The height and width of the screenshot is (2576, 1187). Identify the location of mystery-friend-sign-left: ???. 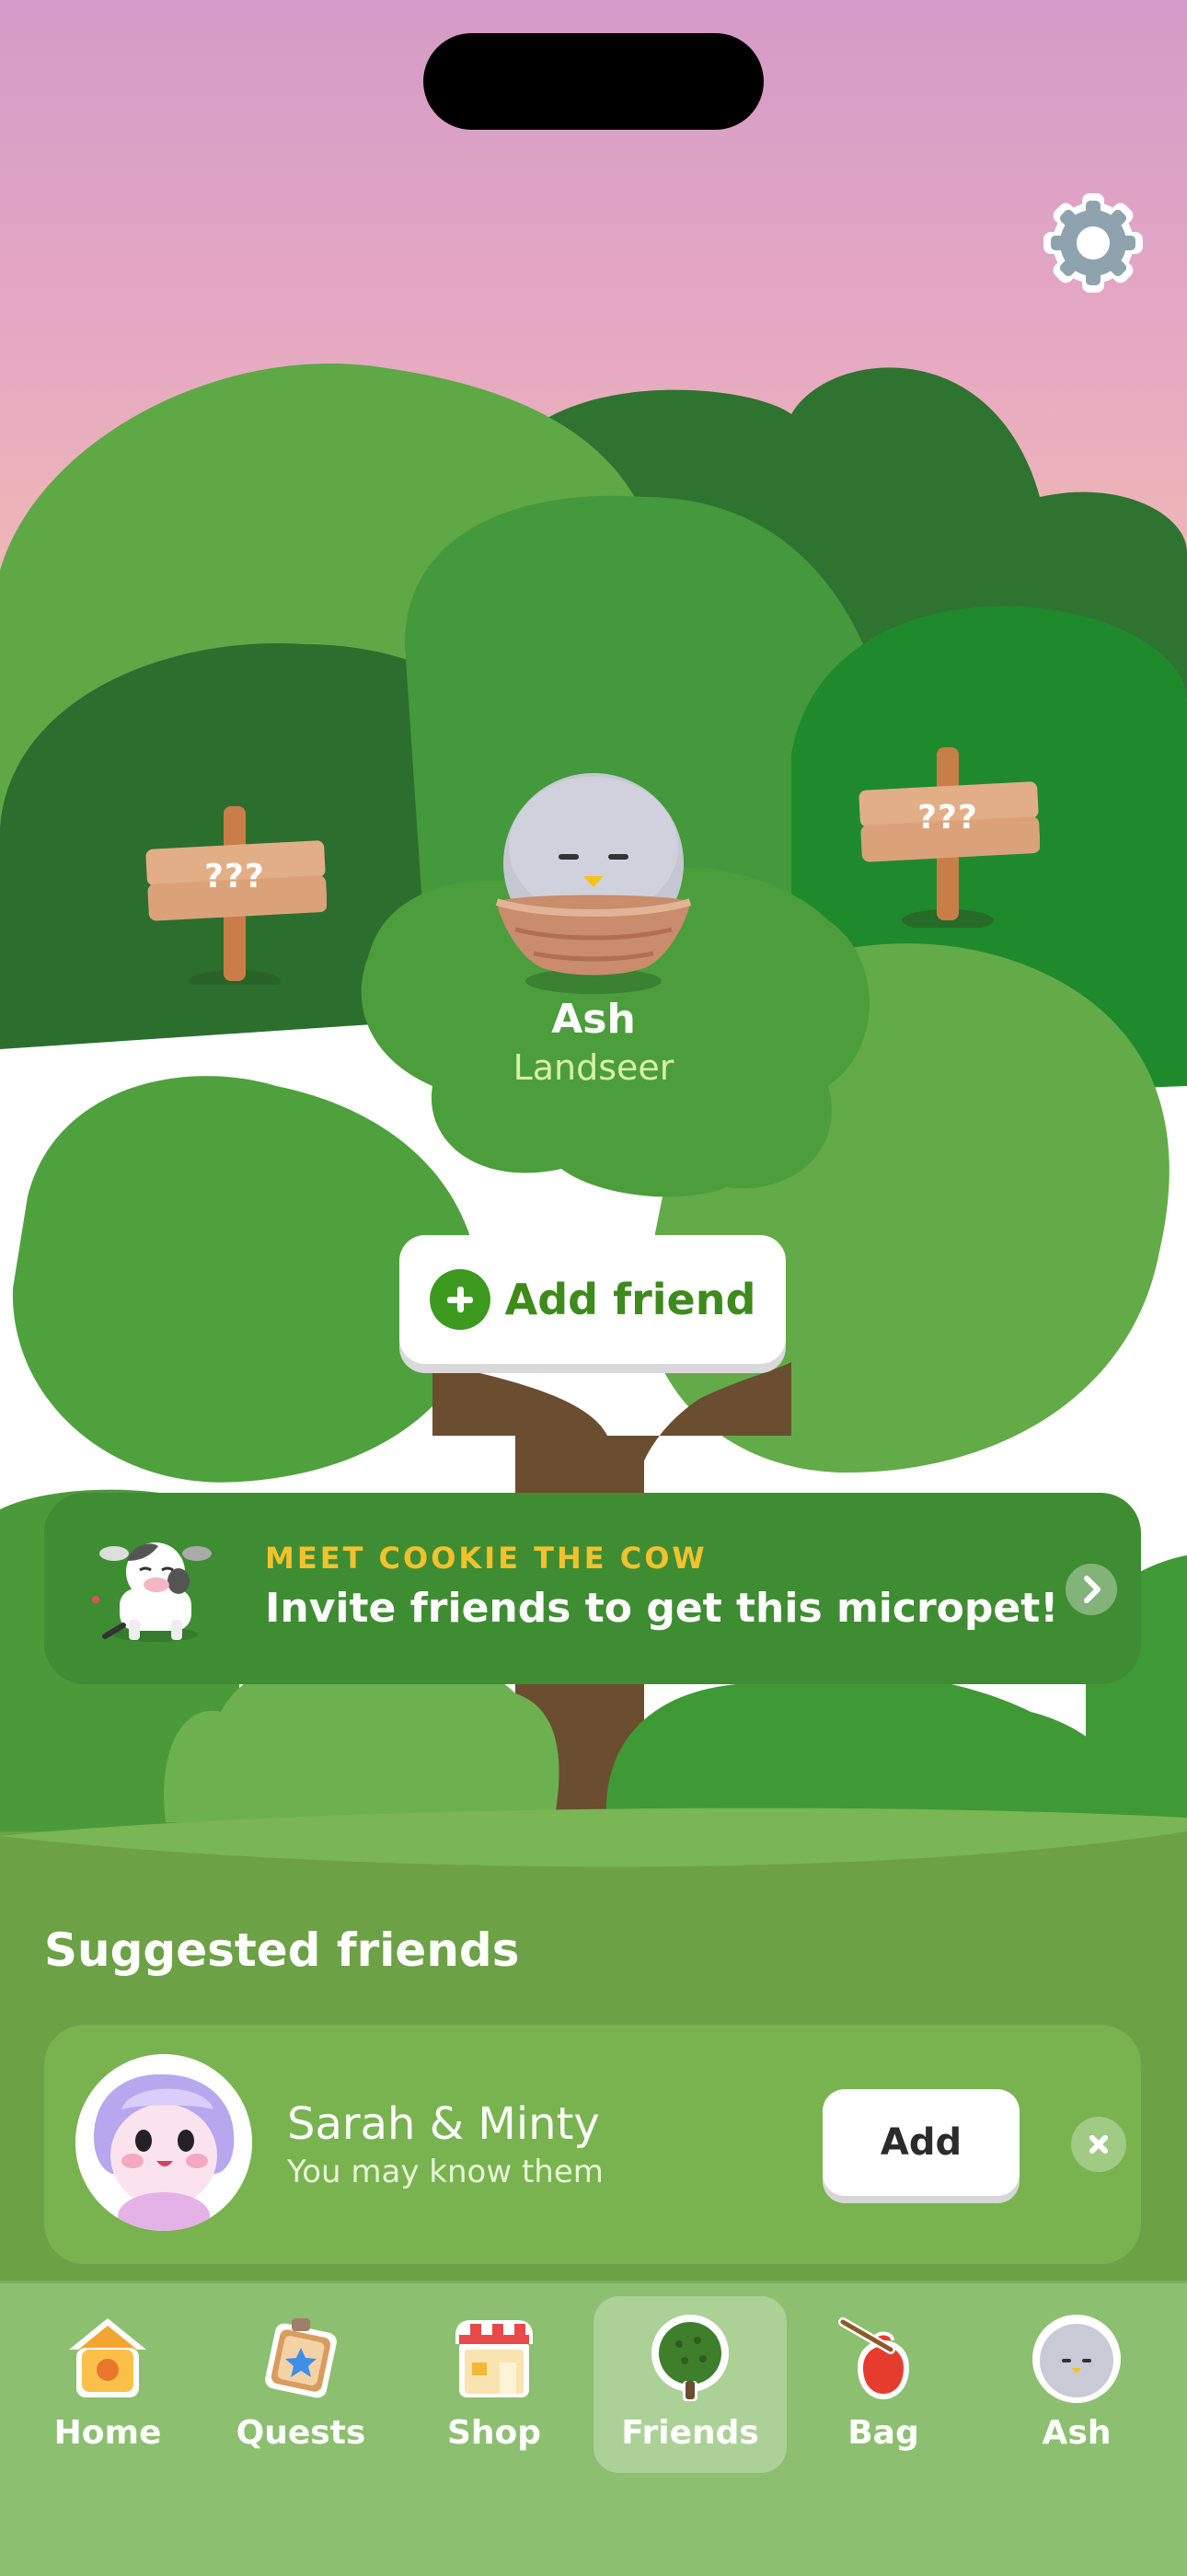
(235, 897).